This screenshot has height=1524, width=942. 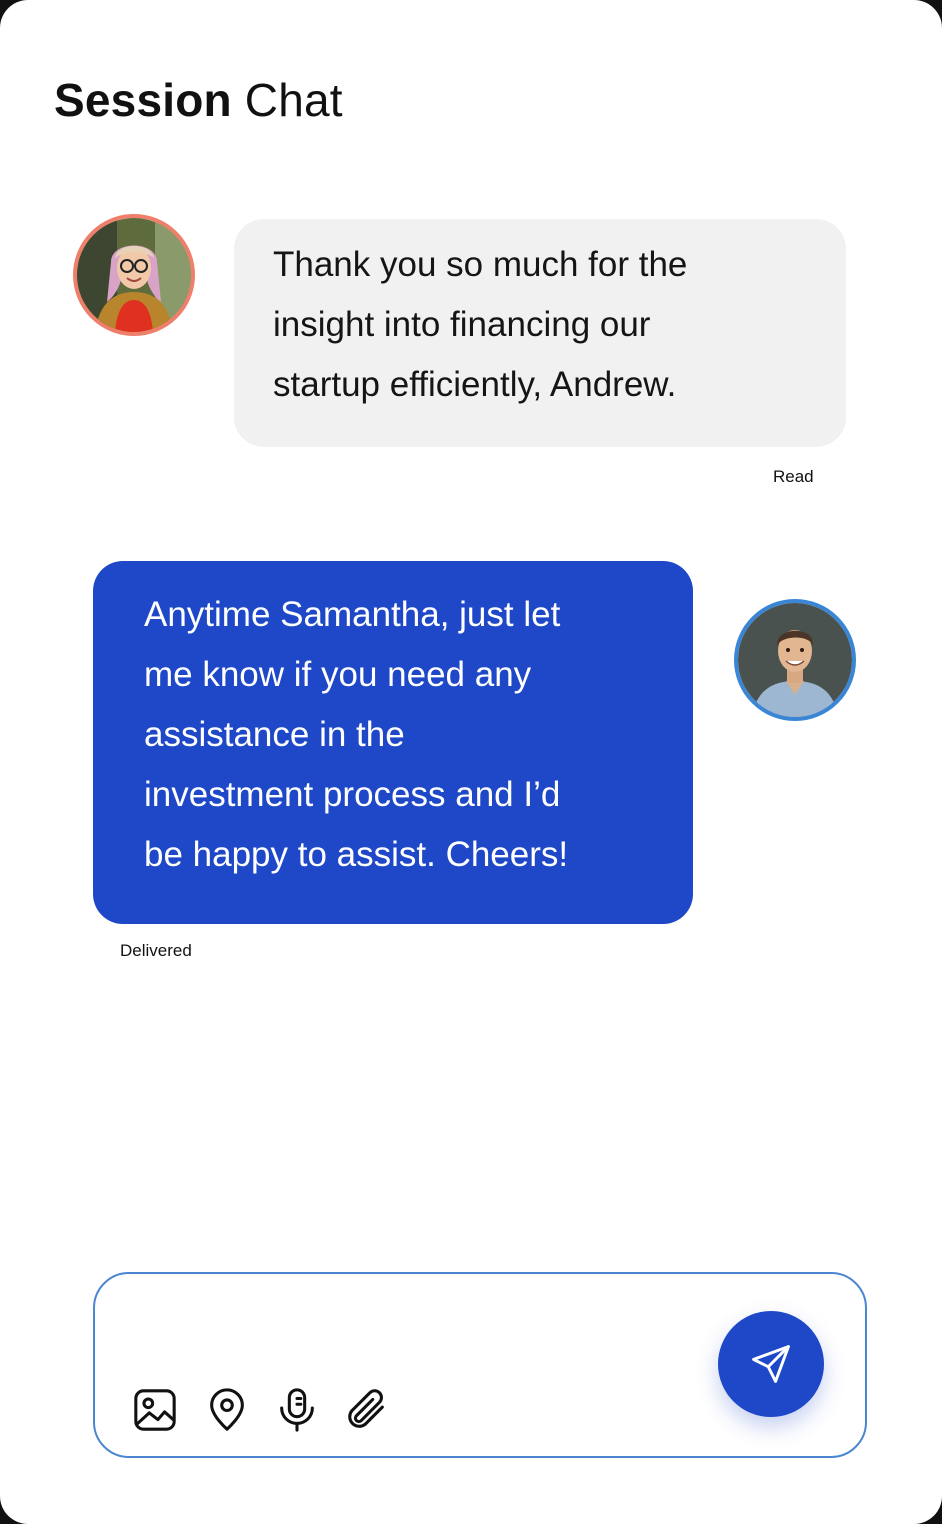 I want to click on avatar-andrew-photo, so click(x=795, y=660).